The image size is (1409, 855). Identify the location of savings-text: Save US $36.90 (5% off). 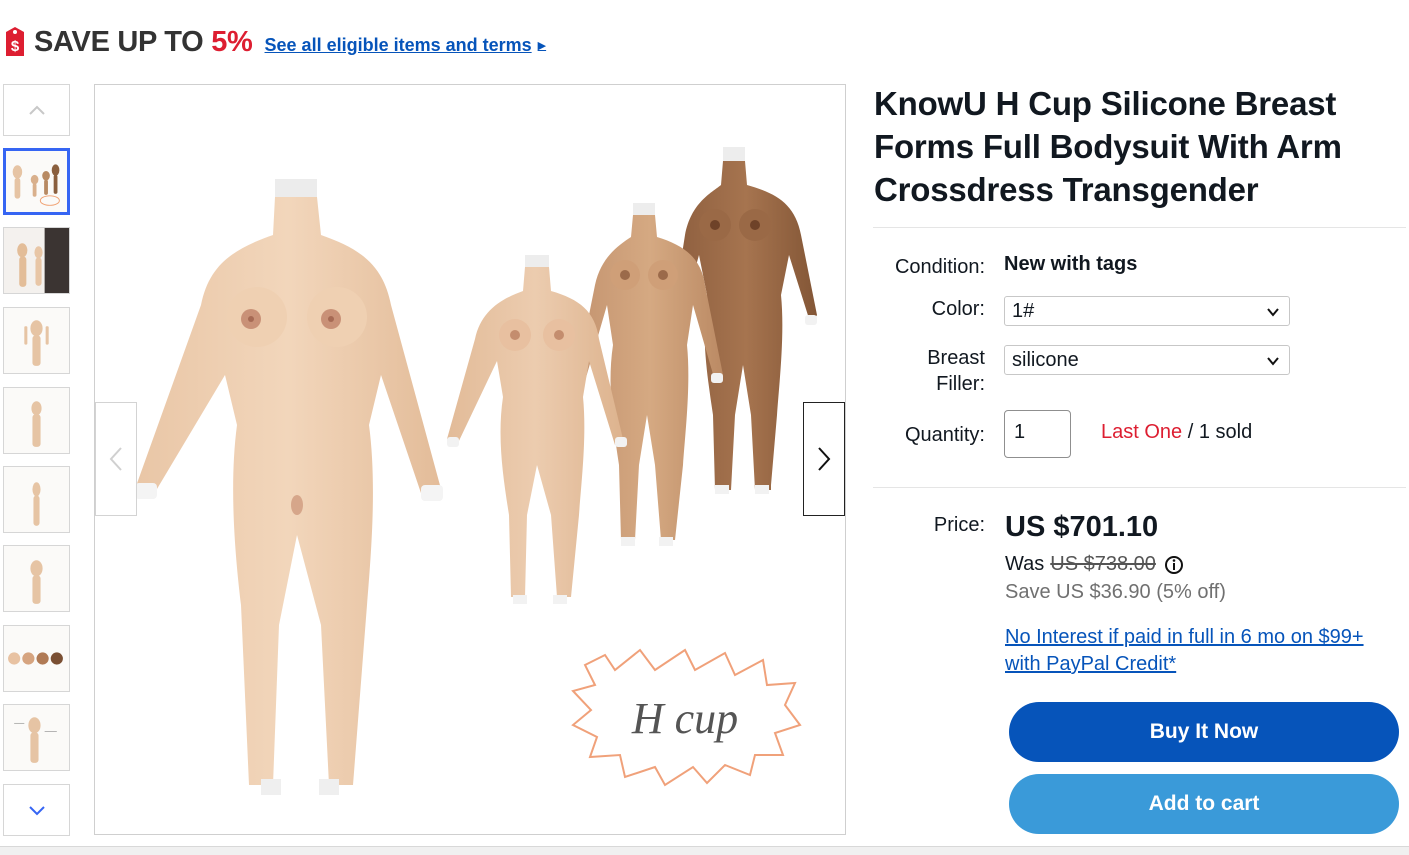
(1115, 592).